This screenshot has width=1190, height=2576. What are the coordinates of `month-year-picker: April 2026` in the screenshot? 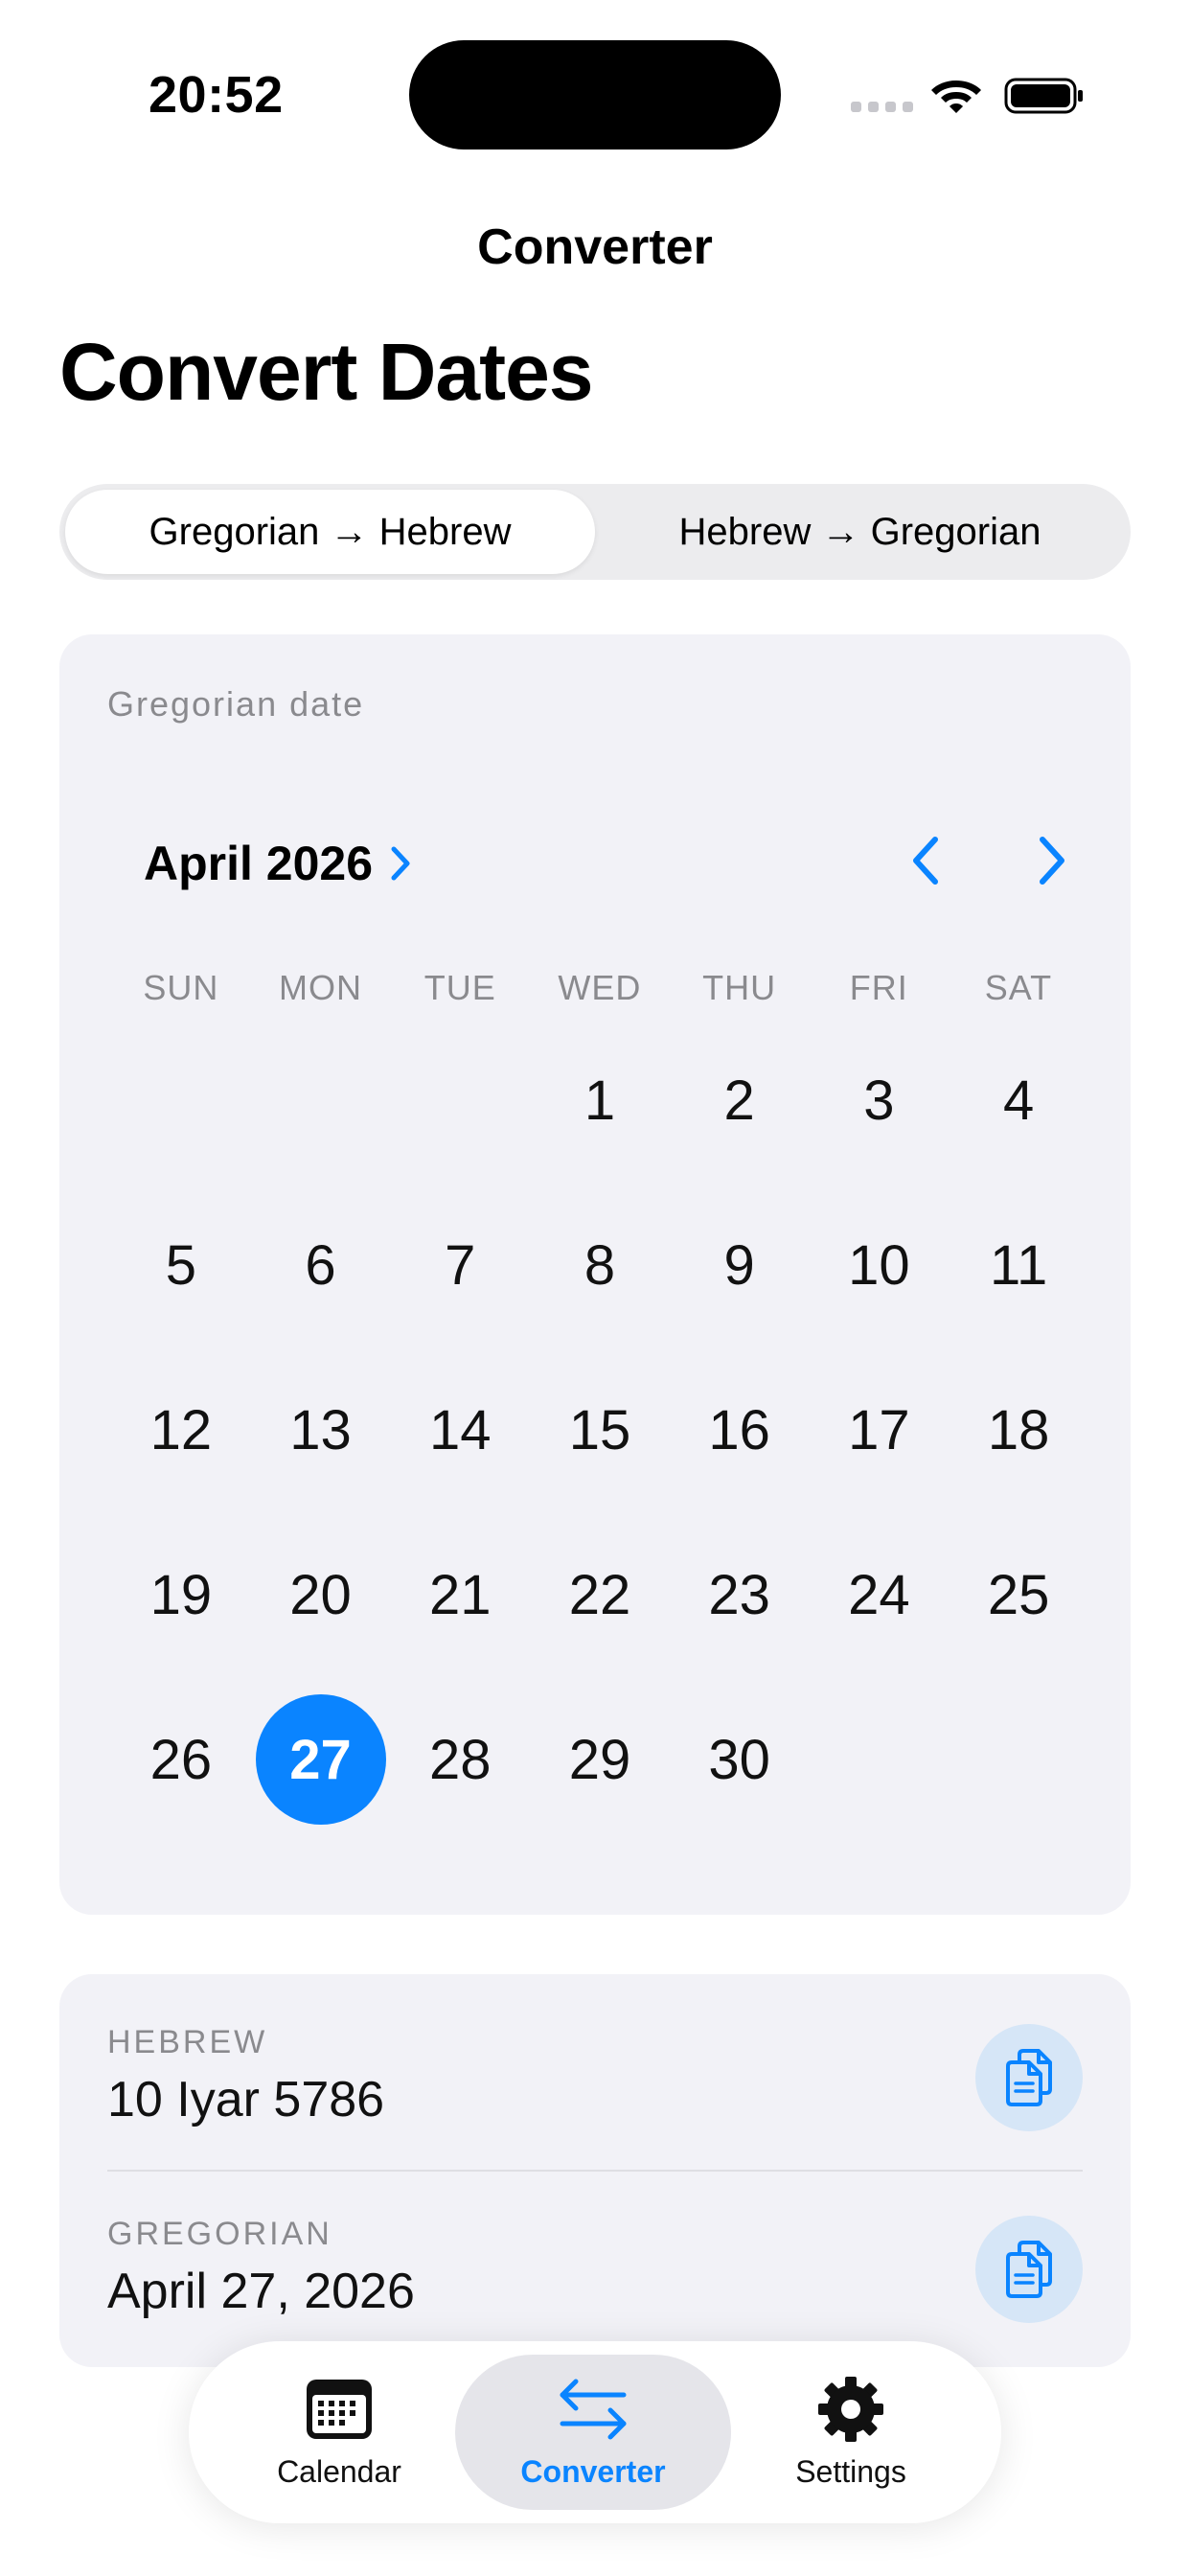 It's located at (278, 863).